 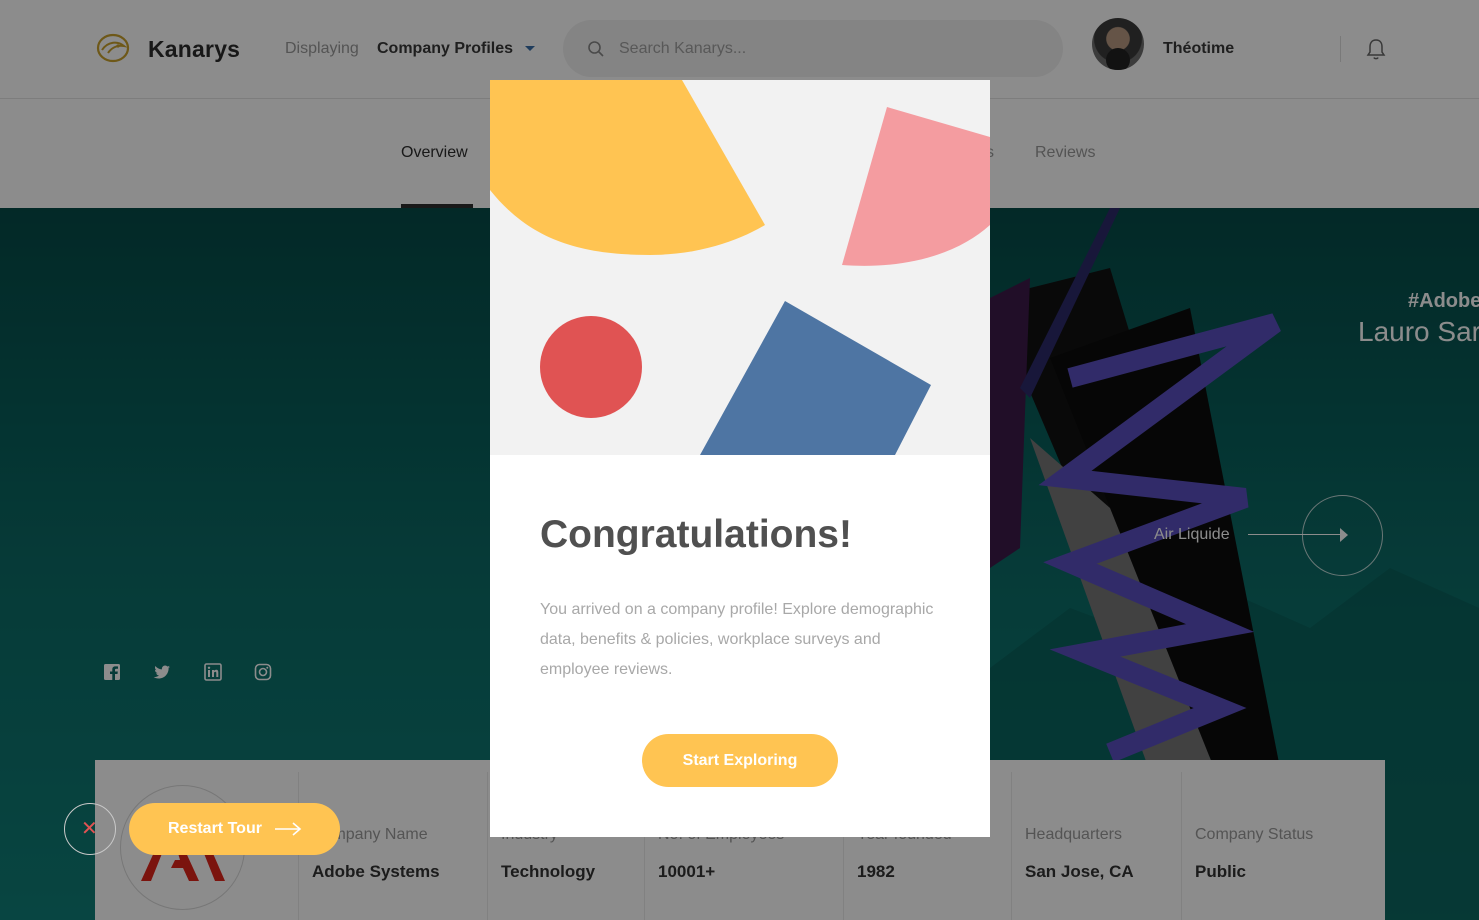 What do you see at coordinates (591, 367) in the screenshot?
I see `red-circle-shape` at bounding box center [591, 367].